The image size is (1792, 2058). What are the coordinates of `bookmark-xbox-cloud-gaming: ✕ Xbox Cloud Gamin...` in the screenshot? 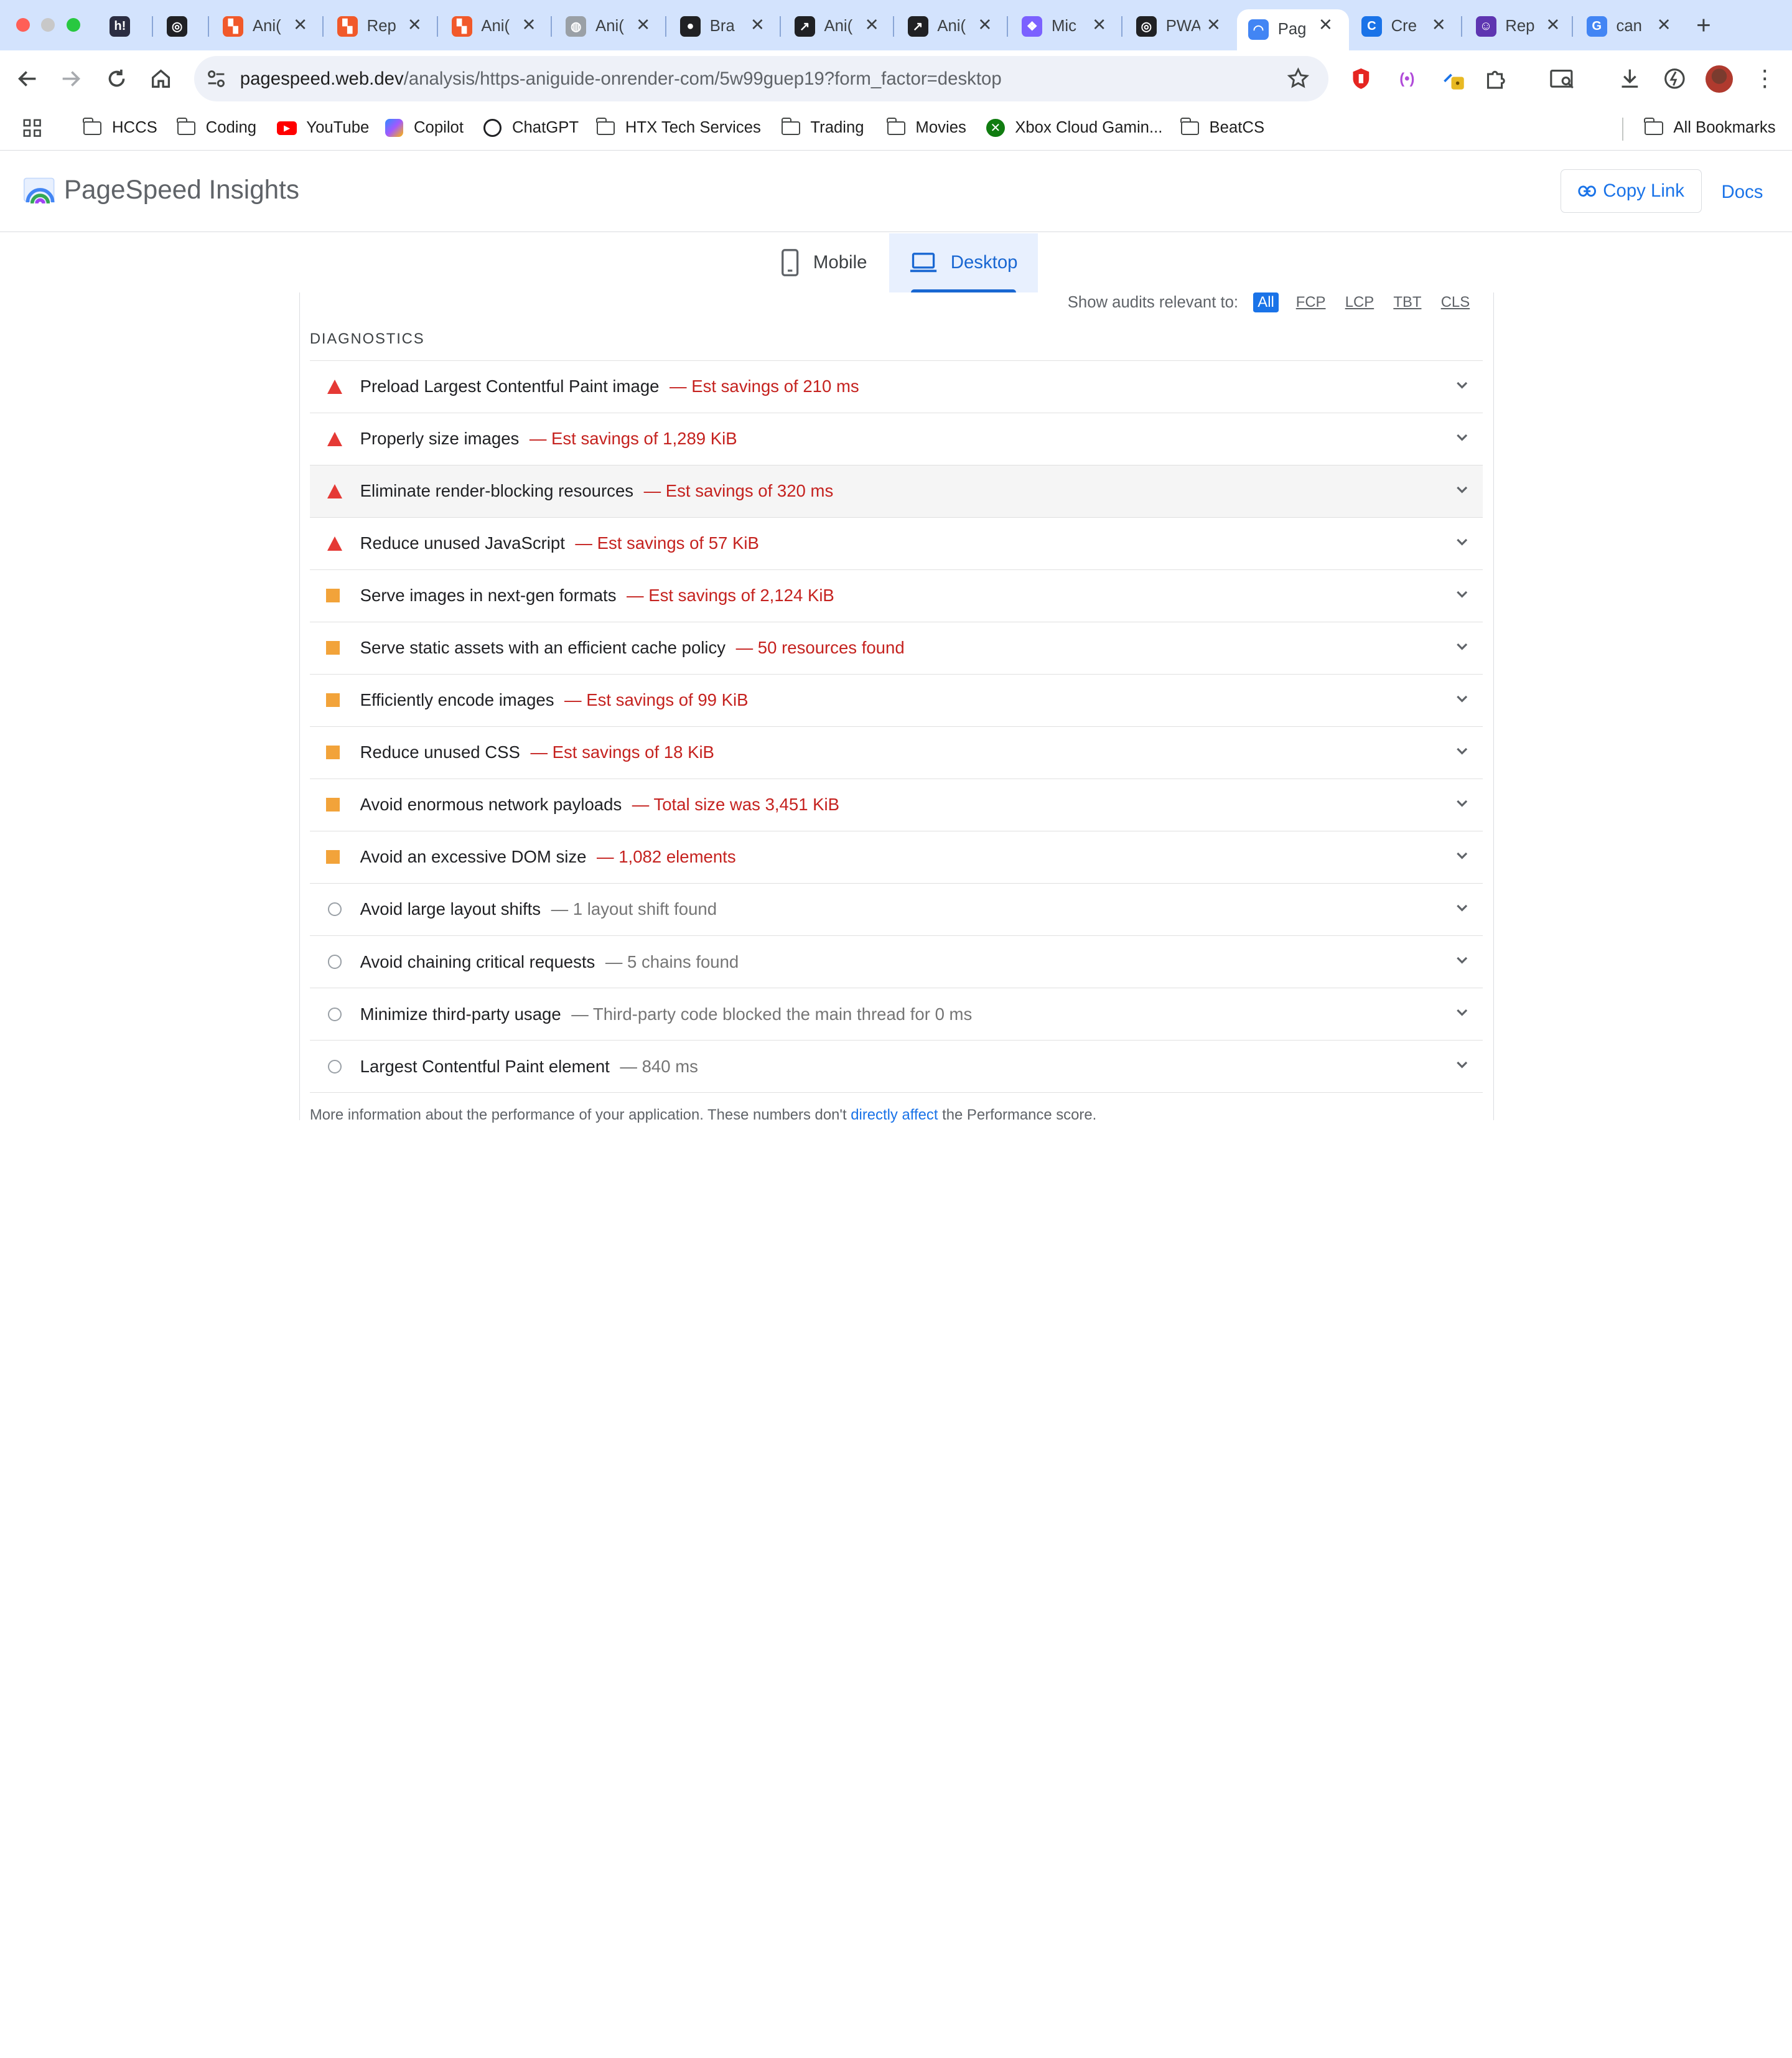 It's located at (1073, 128).